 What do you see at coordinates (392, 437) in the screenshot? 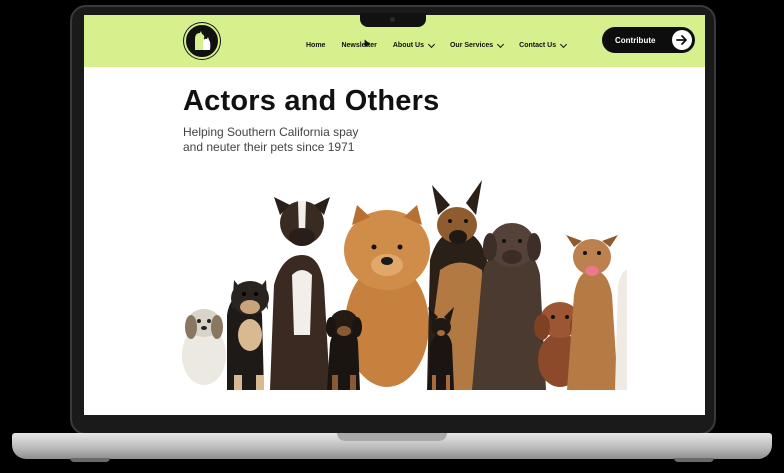
I see `laptop-opening-groove` at bounding box center [392, 437].